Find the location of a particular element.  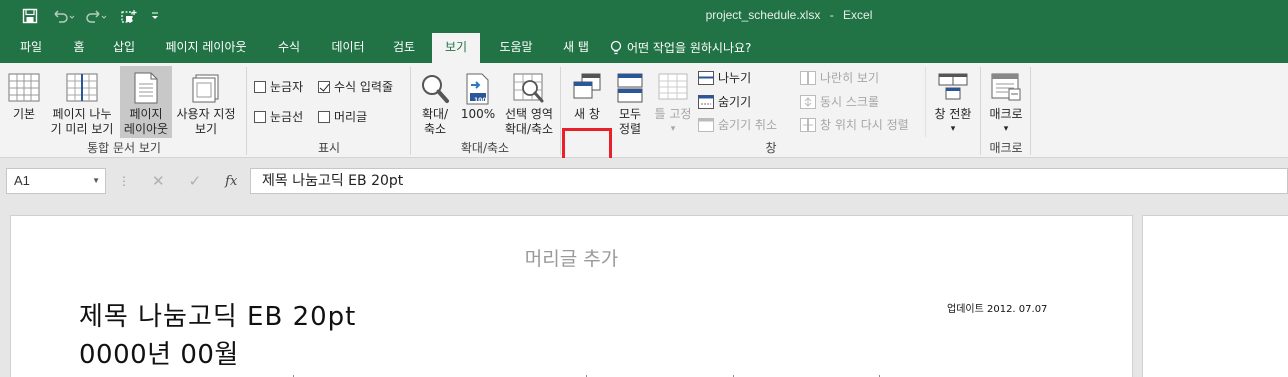

new-window-button: 새 창 is located at coordinates (587, 97).